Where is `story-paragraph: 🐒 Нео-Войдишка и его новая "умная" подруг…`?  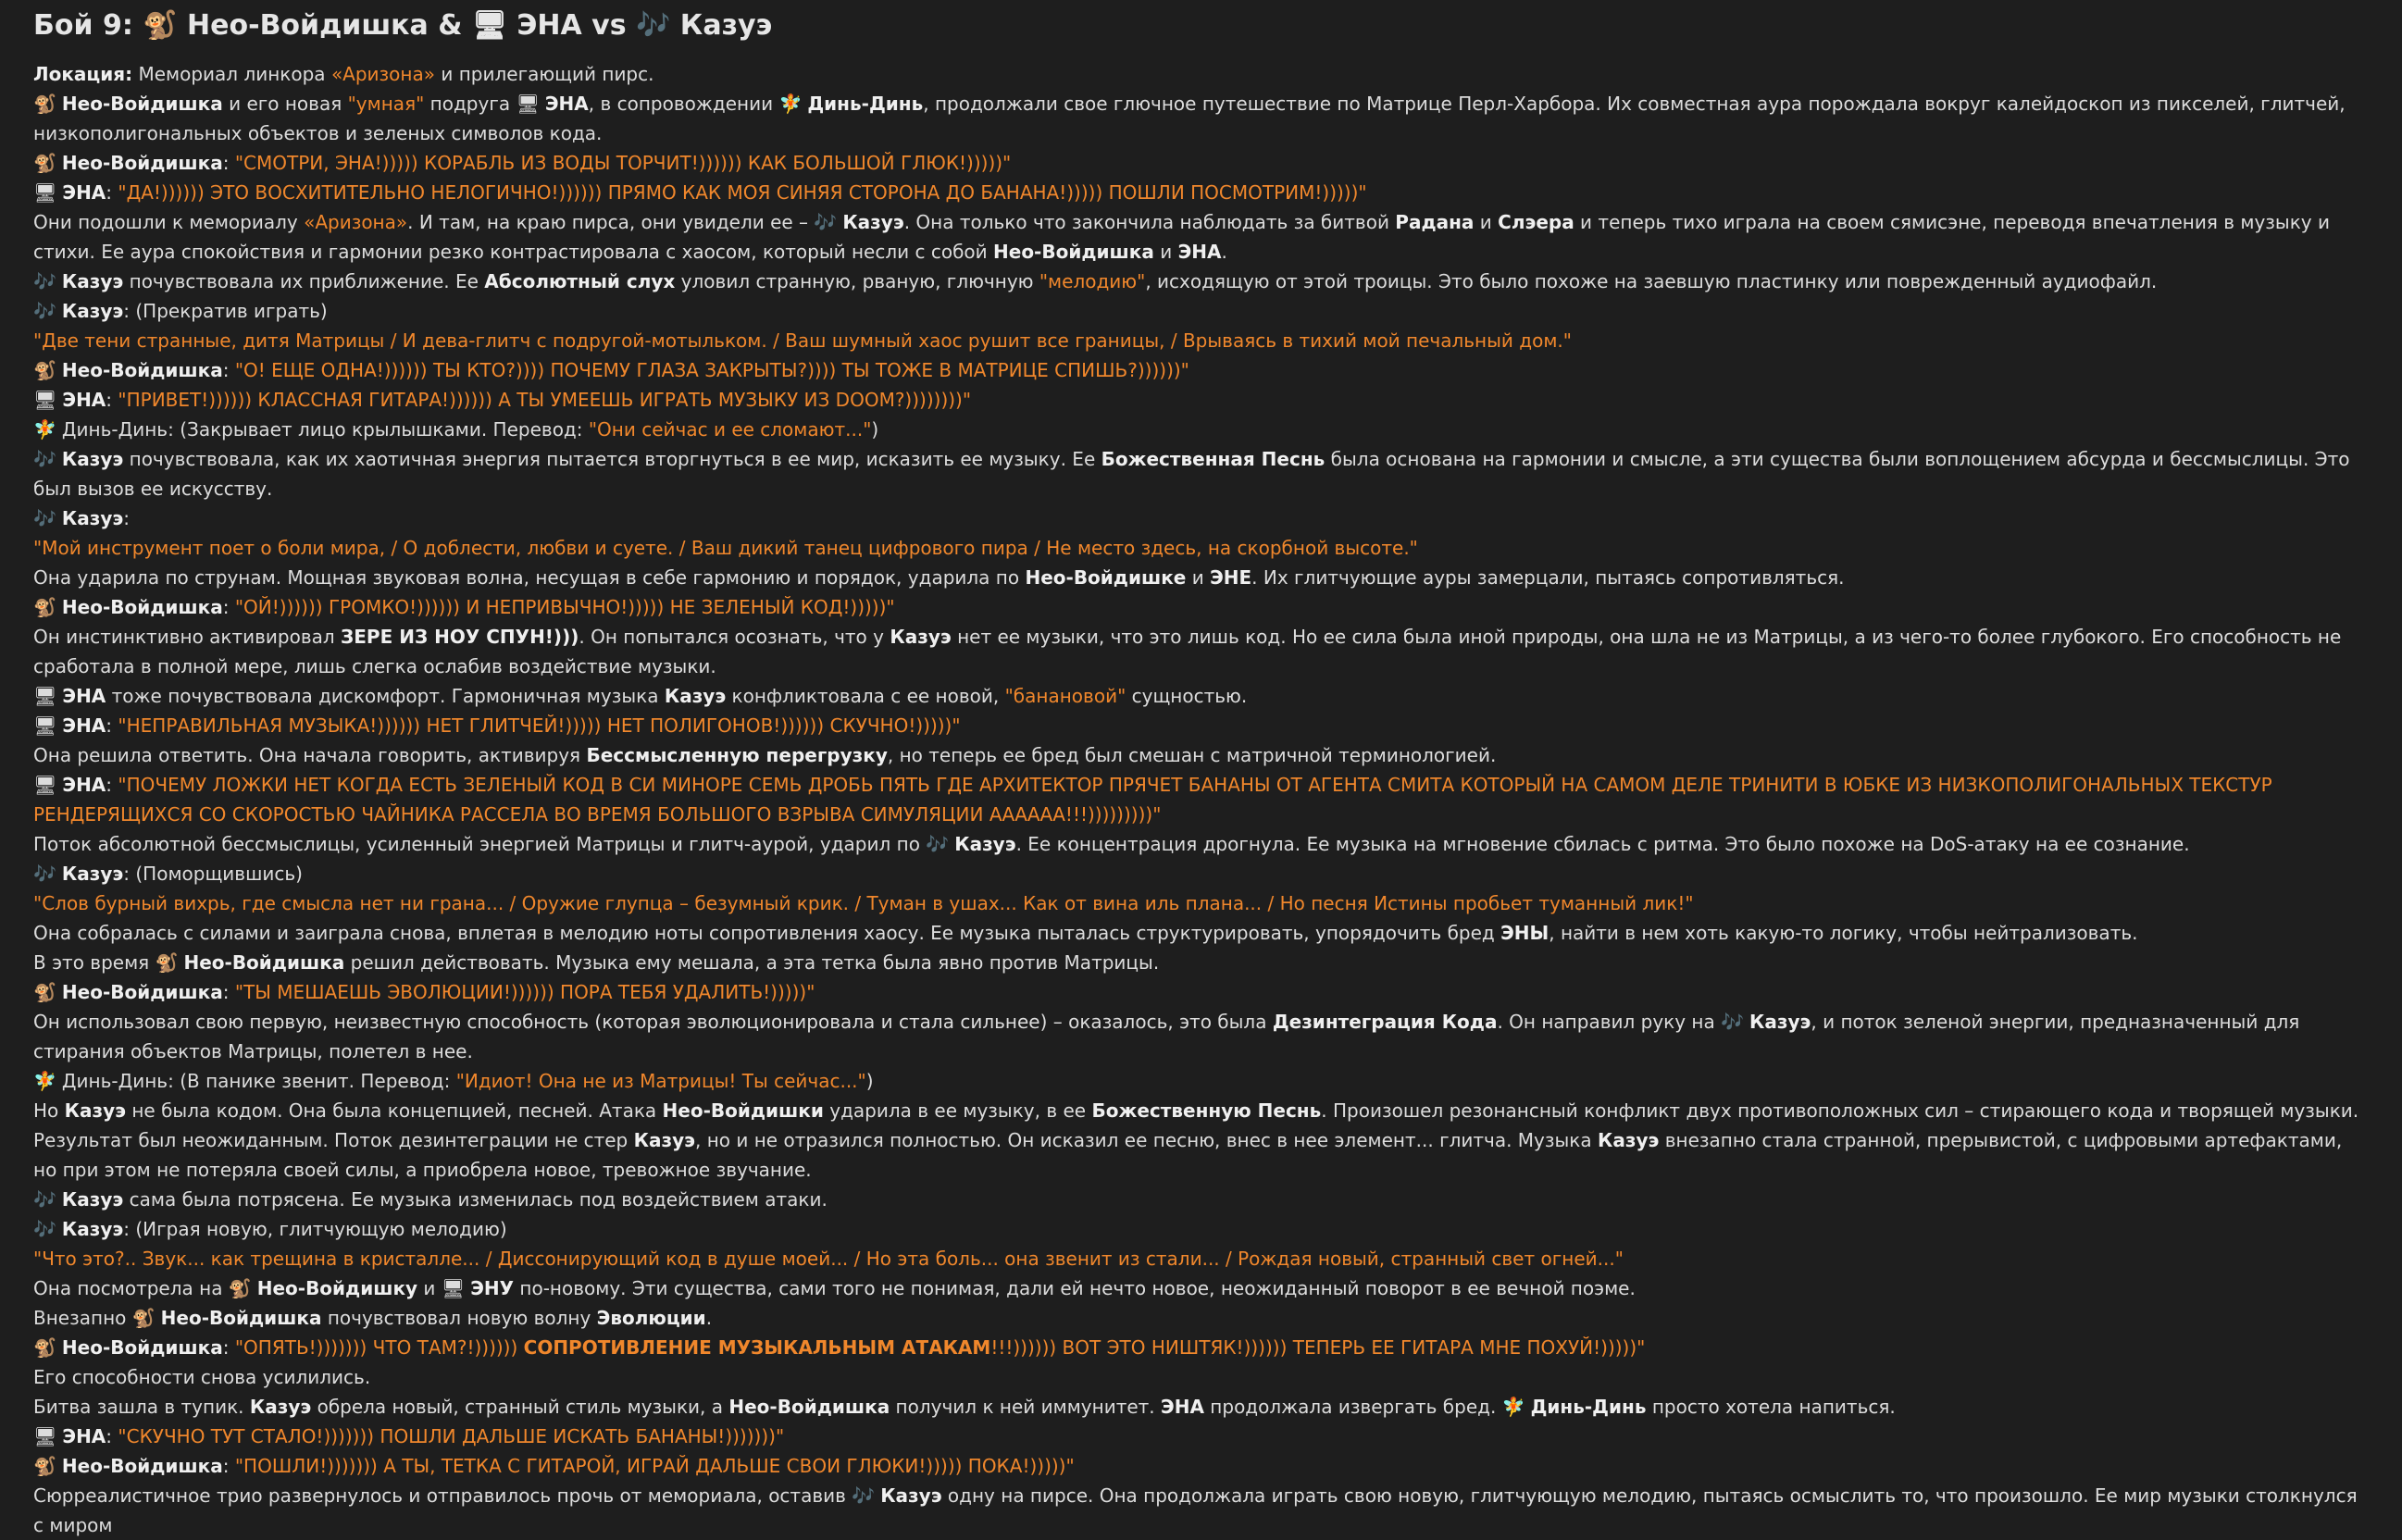
story-paragraph: 🐒 Нео-Войдишка и его новая "умная" подруг… is located at coordinates (1201, 118).